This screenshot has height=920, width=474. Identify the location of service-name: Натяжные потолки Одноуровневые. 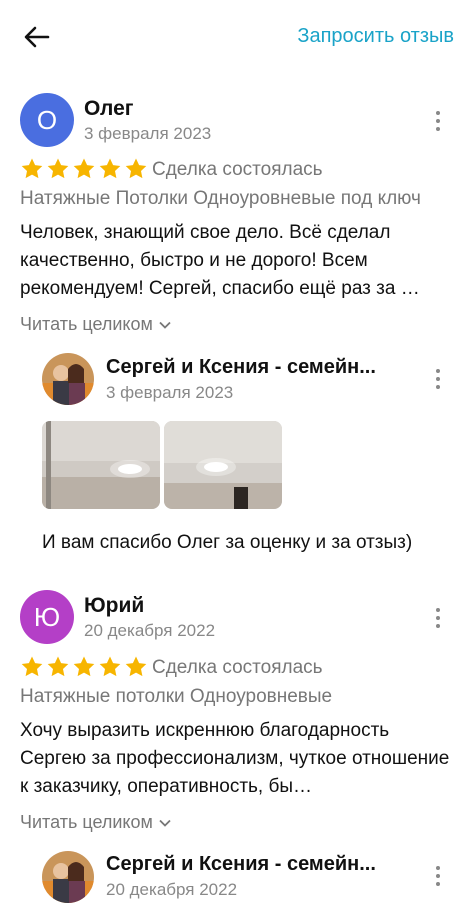
(176, 696).